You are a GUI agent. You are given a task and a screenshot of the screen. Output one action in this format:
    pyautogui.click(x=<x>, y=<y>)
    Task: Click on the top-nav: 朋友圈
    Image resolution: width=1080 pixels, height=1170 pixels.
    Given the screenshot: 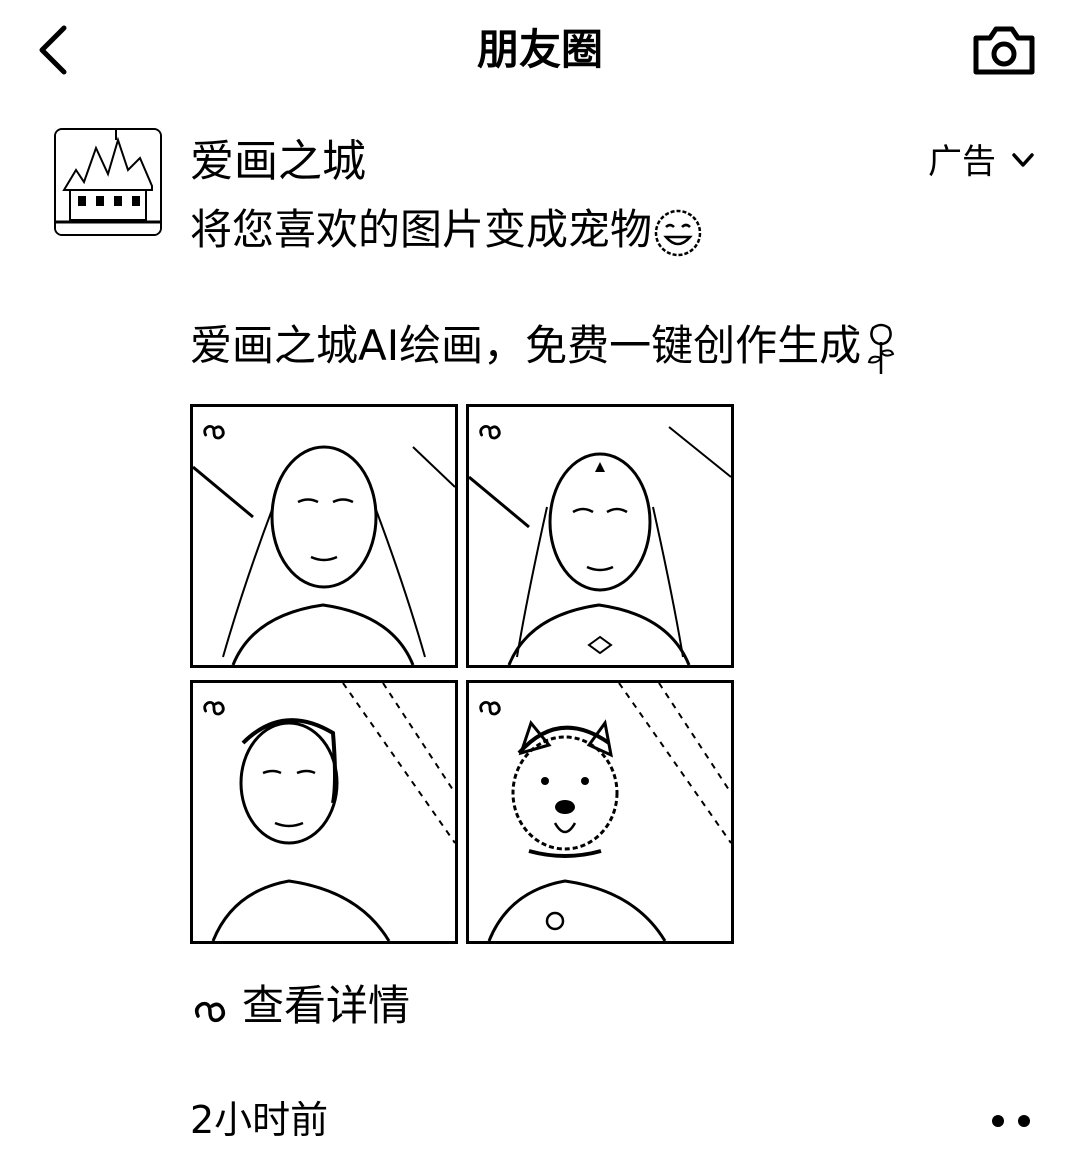 What is the action you would take?
    pyautogui.click(x=540, y=50)
    